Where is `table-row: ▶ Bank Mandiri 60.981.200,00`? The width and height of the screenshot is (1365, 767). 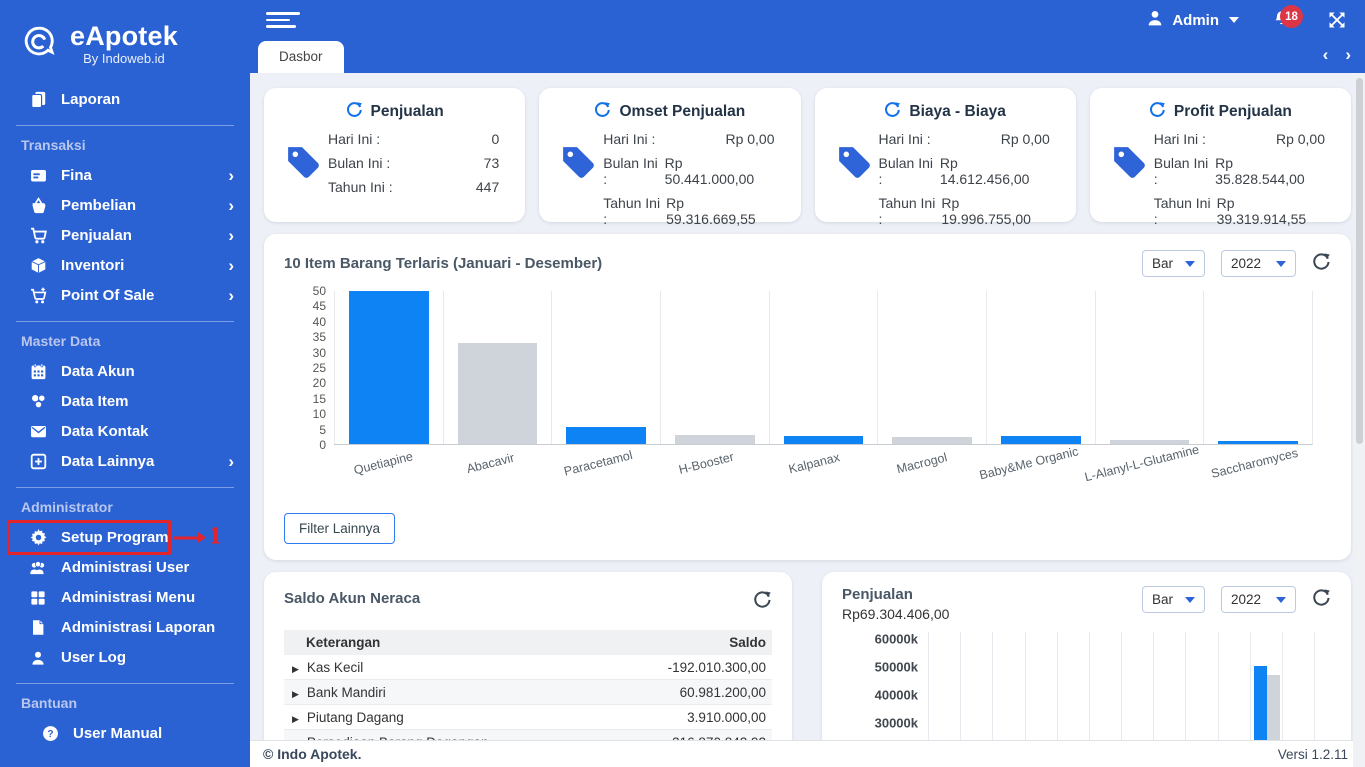
table-row: ▶ Bank Mandiri 60.981.200,00 is located at coordinates (528, 692).